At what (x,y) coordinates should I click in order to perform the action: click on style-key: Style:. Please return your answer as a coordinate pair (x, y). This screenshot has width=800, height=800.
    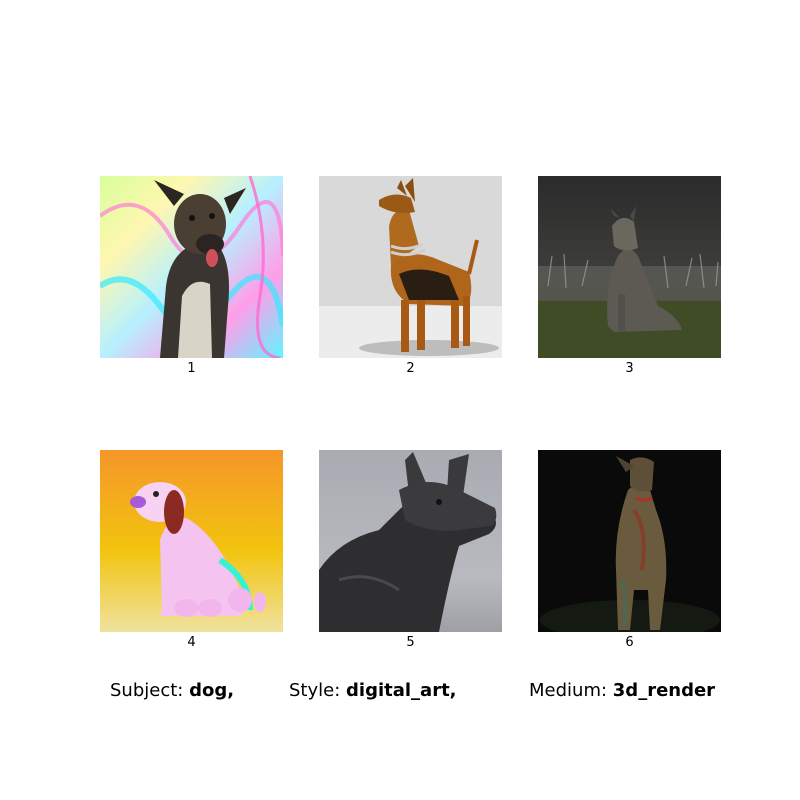
    Looking at the image, I should click on (315, 690).